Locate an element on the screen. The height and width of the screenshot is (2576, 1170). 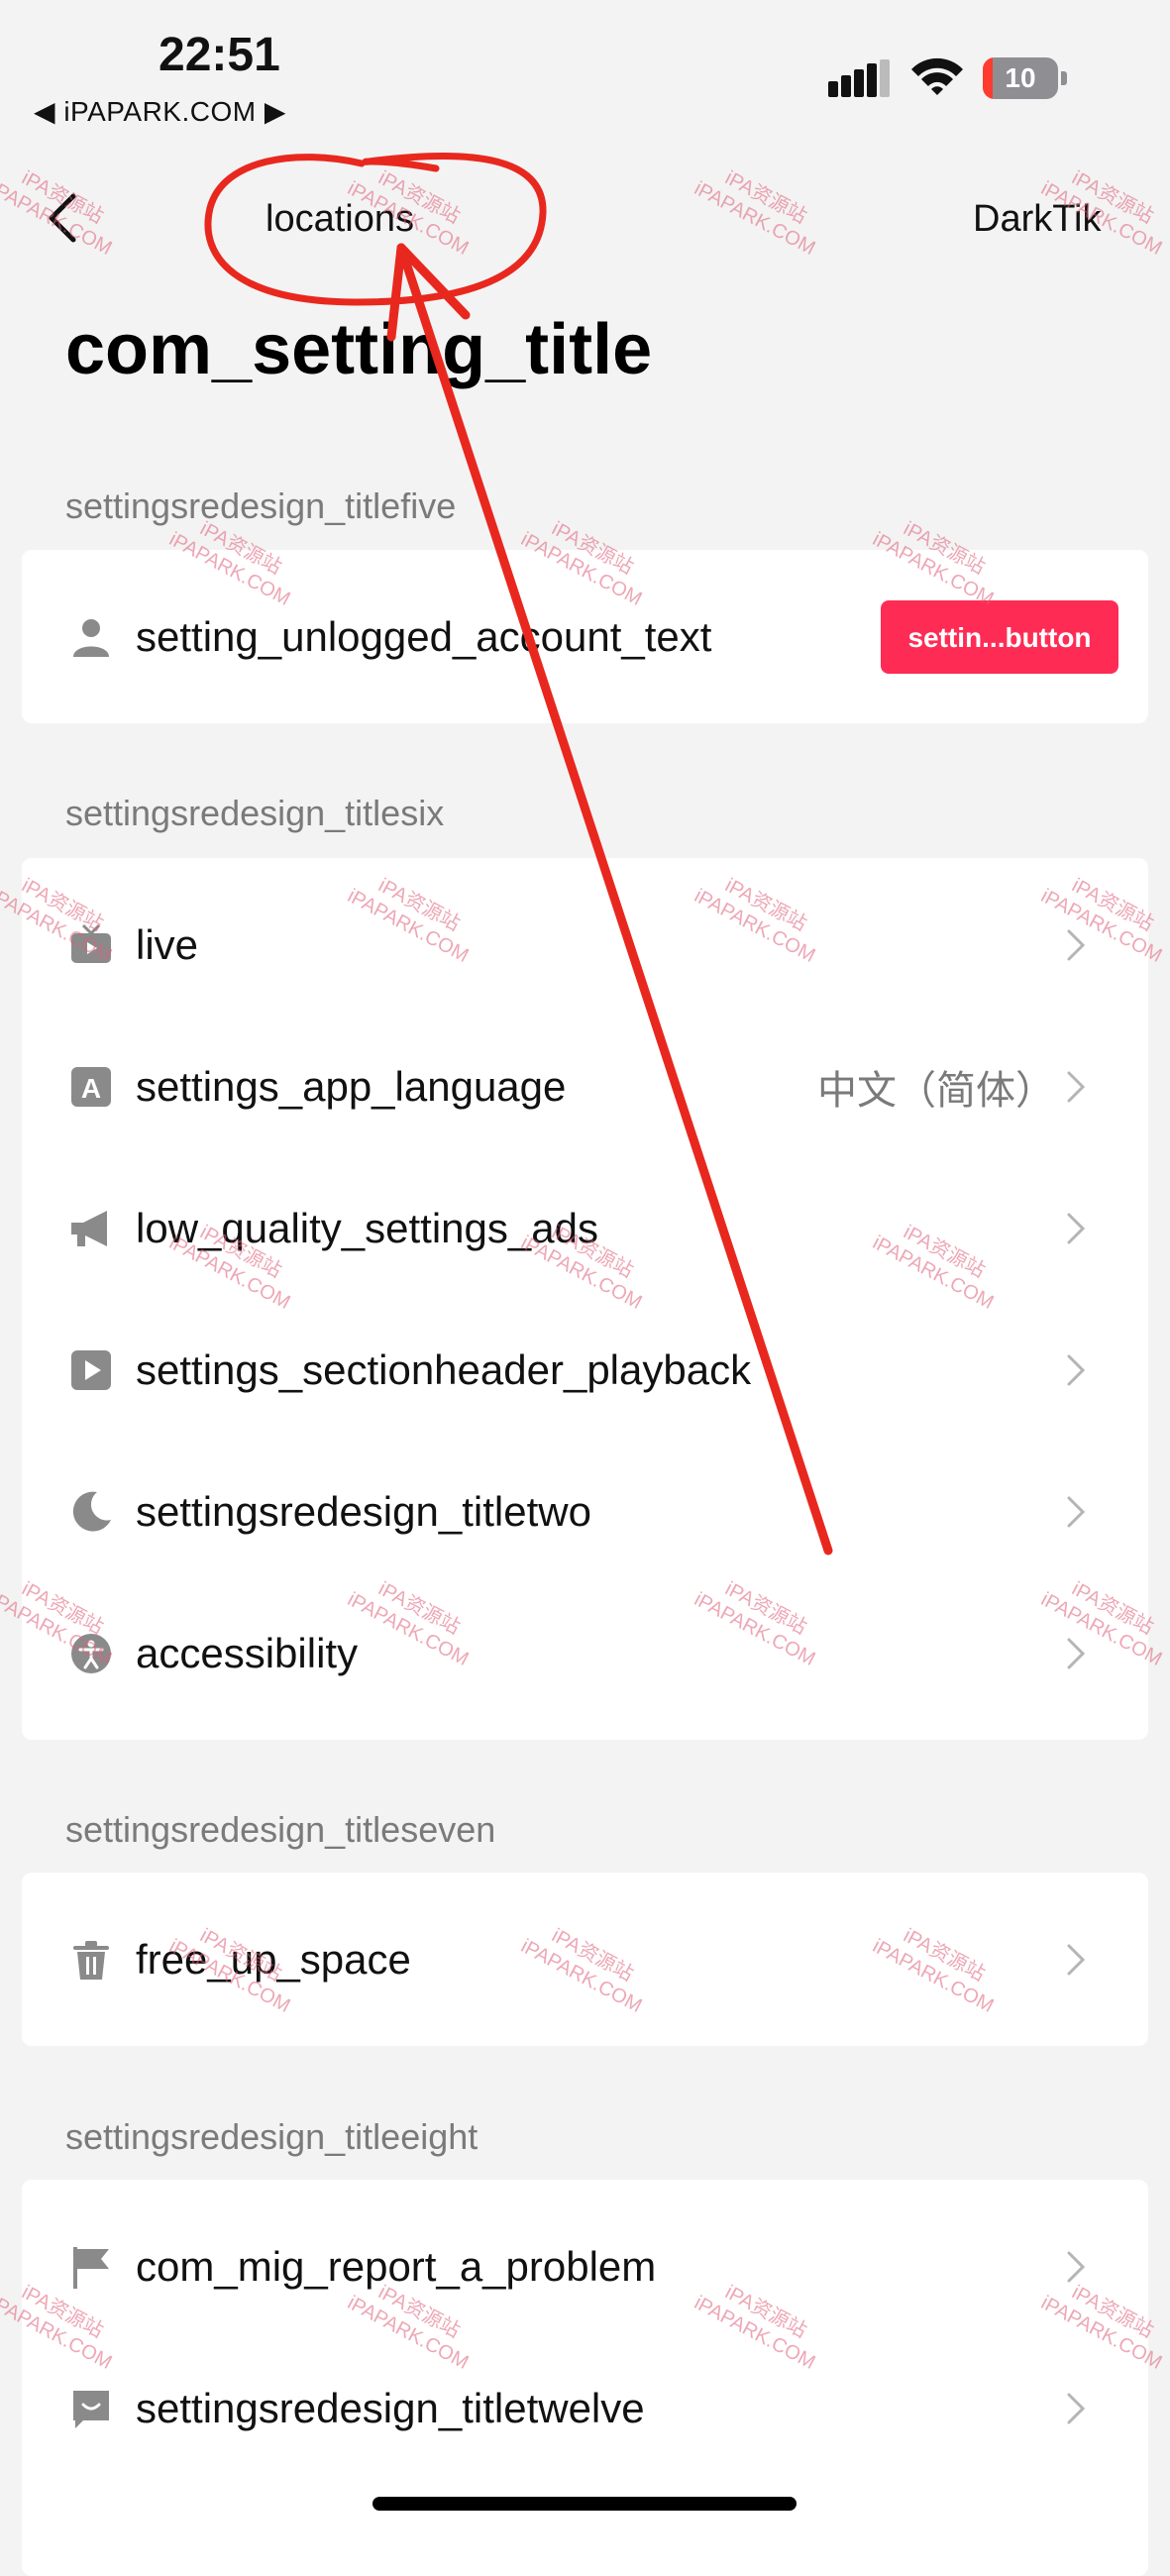
carrier-label: ◀ iPAPARK.COM ▶ is located at coordinates (160, 112).